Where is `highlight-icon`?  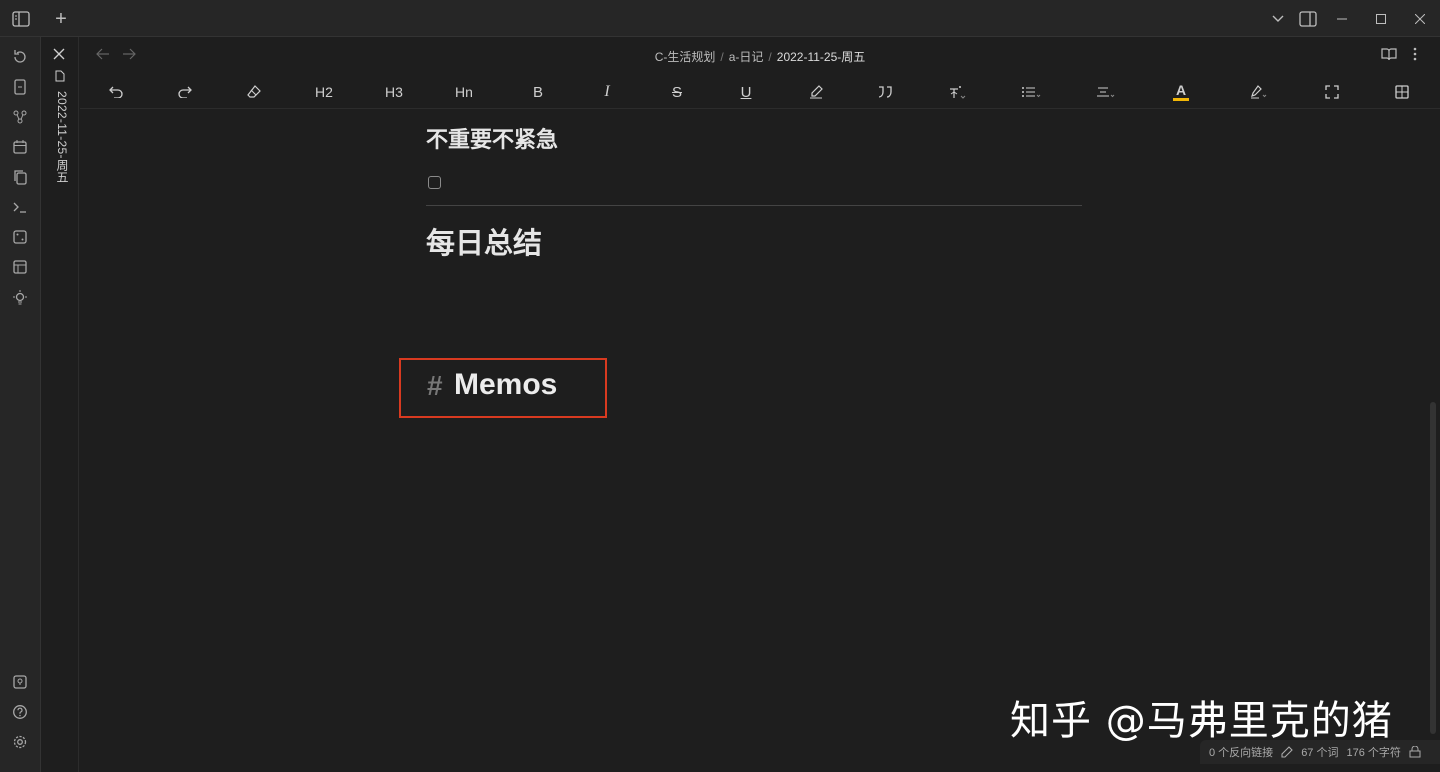 highlight-icon is located at coordinates (1259, 92).